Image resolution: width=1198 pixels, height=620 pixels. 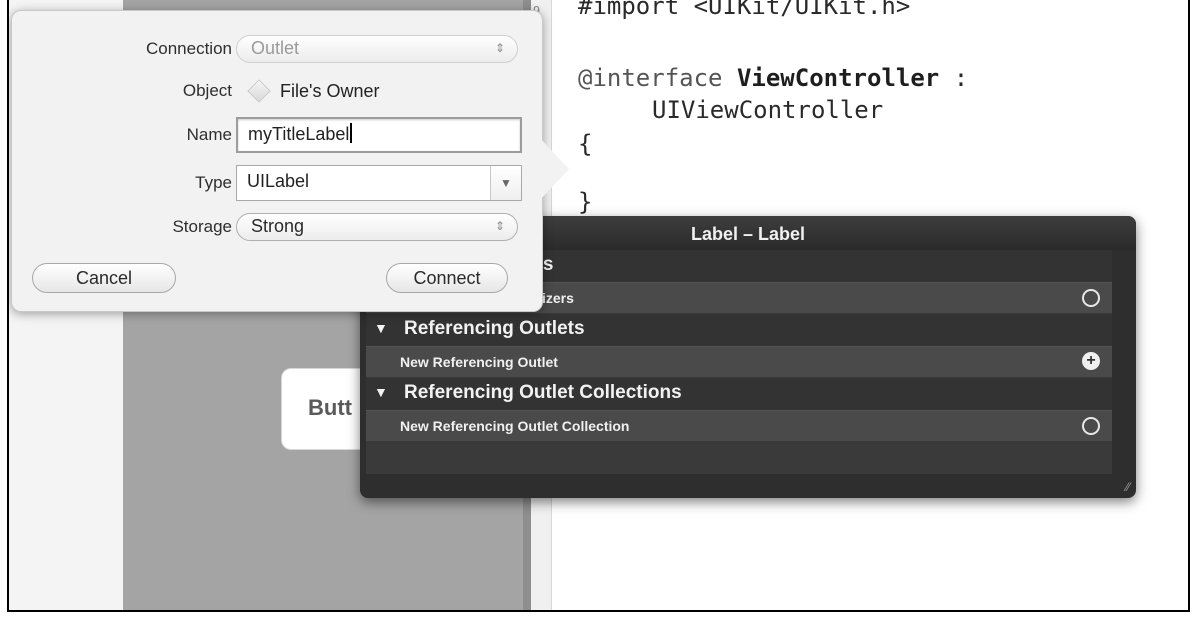 I want to click on chevron-down-icon: ▼, so click(x=505, y=183).